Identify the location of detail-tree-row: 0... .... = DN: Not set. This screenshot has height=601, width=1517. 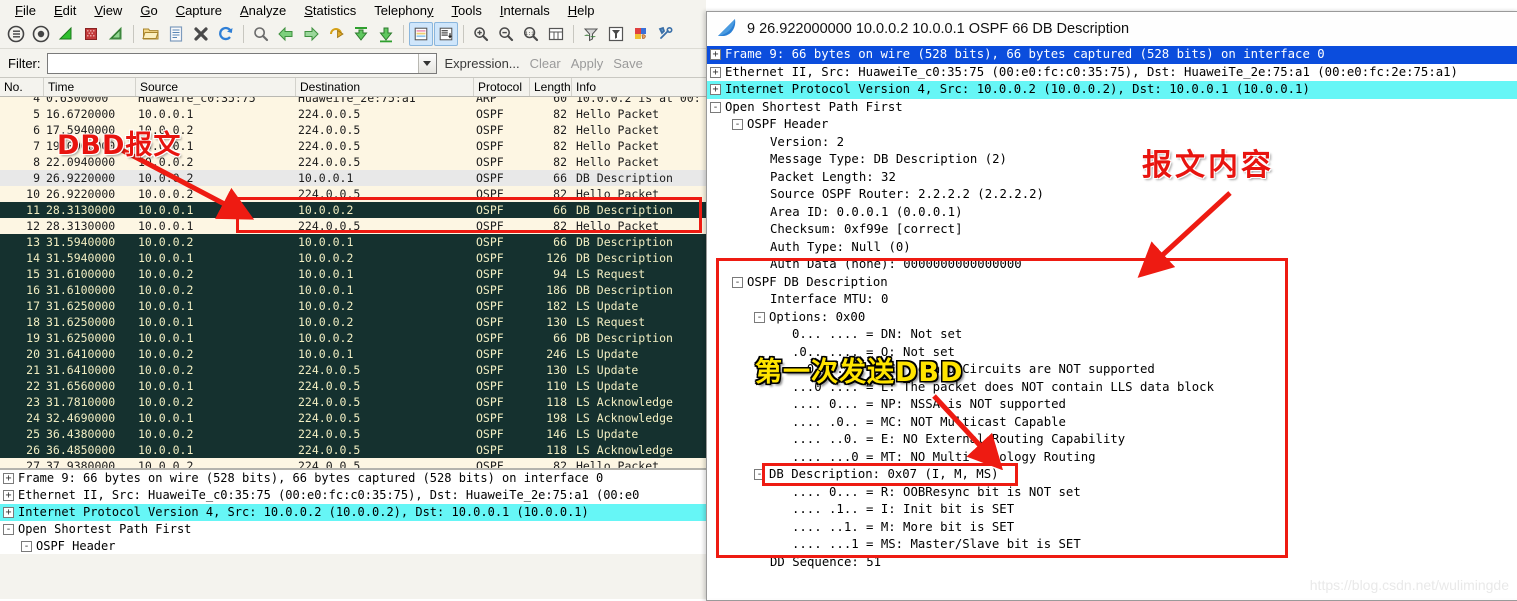
(1112, 335).